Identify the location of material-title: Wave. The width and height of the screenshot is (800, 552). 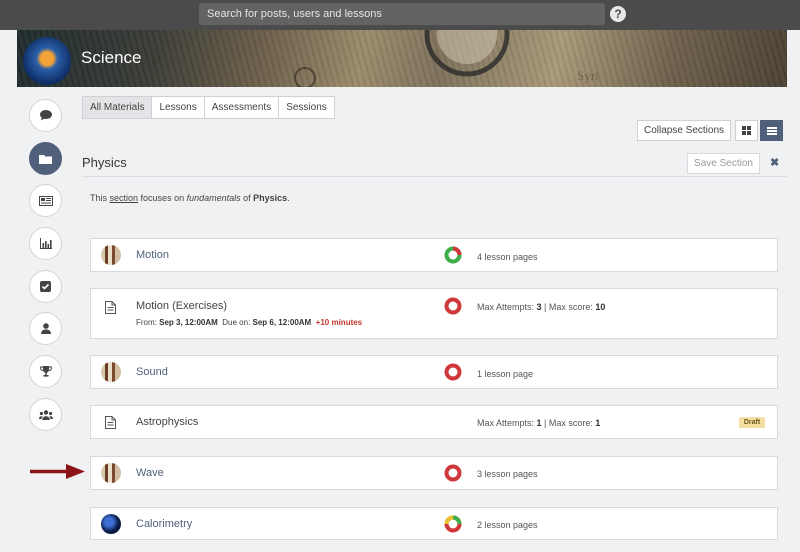
(150, 473).